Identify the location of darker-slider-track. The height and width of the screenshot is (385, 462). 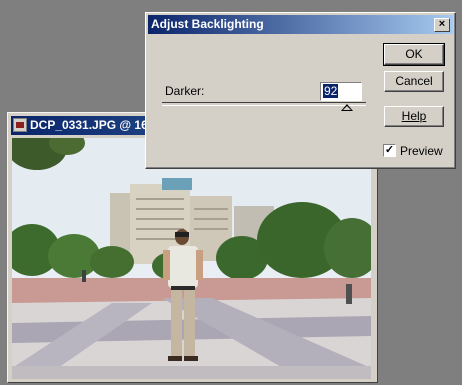
(264, 104).